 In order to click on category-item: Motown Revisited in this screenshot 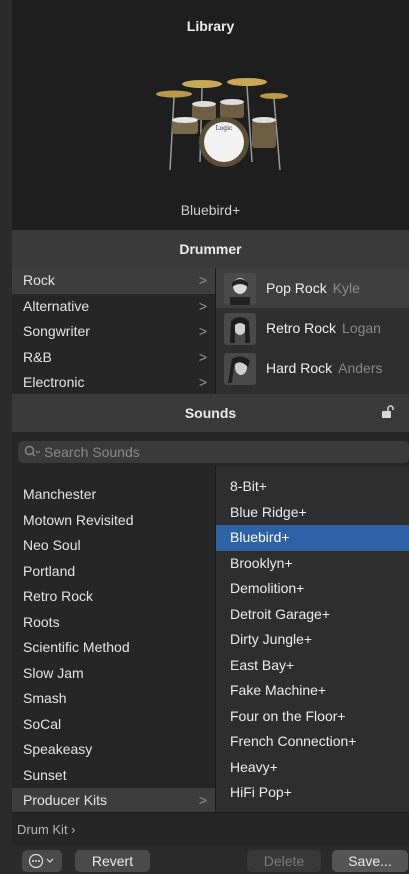, I will do `click(113, 521)`.